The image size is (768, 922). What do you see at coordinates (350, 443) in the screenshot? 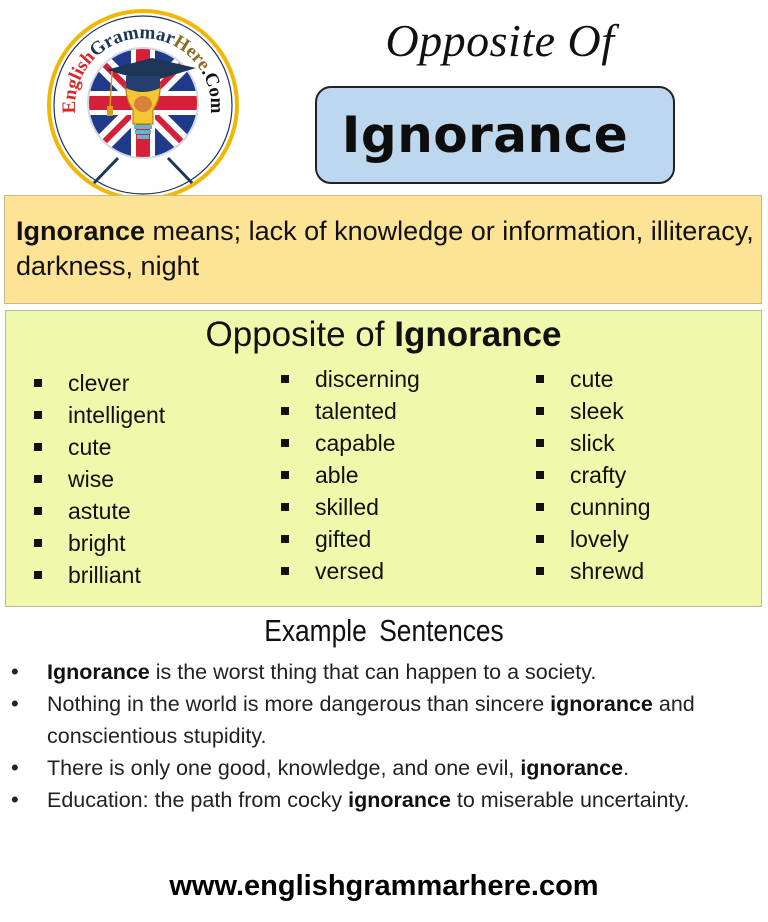
I see `antonym-item: capable` at bounding box center [350, 443].